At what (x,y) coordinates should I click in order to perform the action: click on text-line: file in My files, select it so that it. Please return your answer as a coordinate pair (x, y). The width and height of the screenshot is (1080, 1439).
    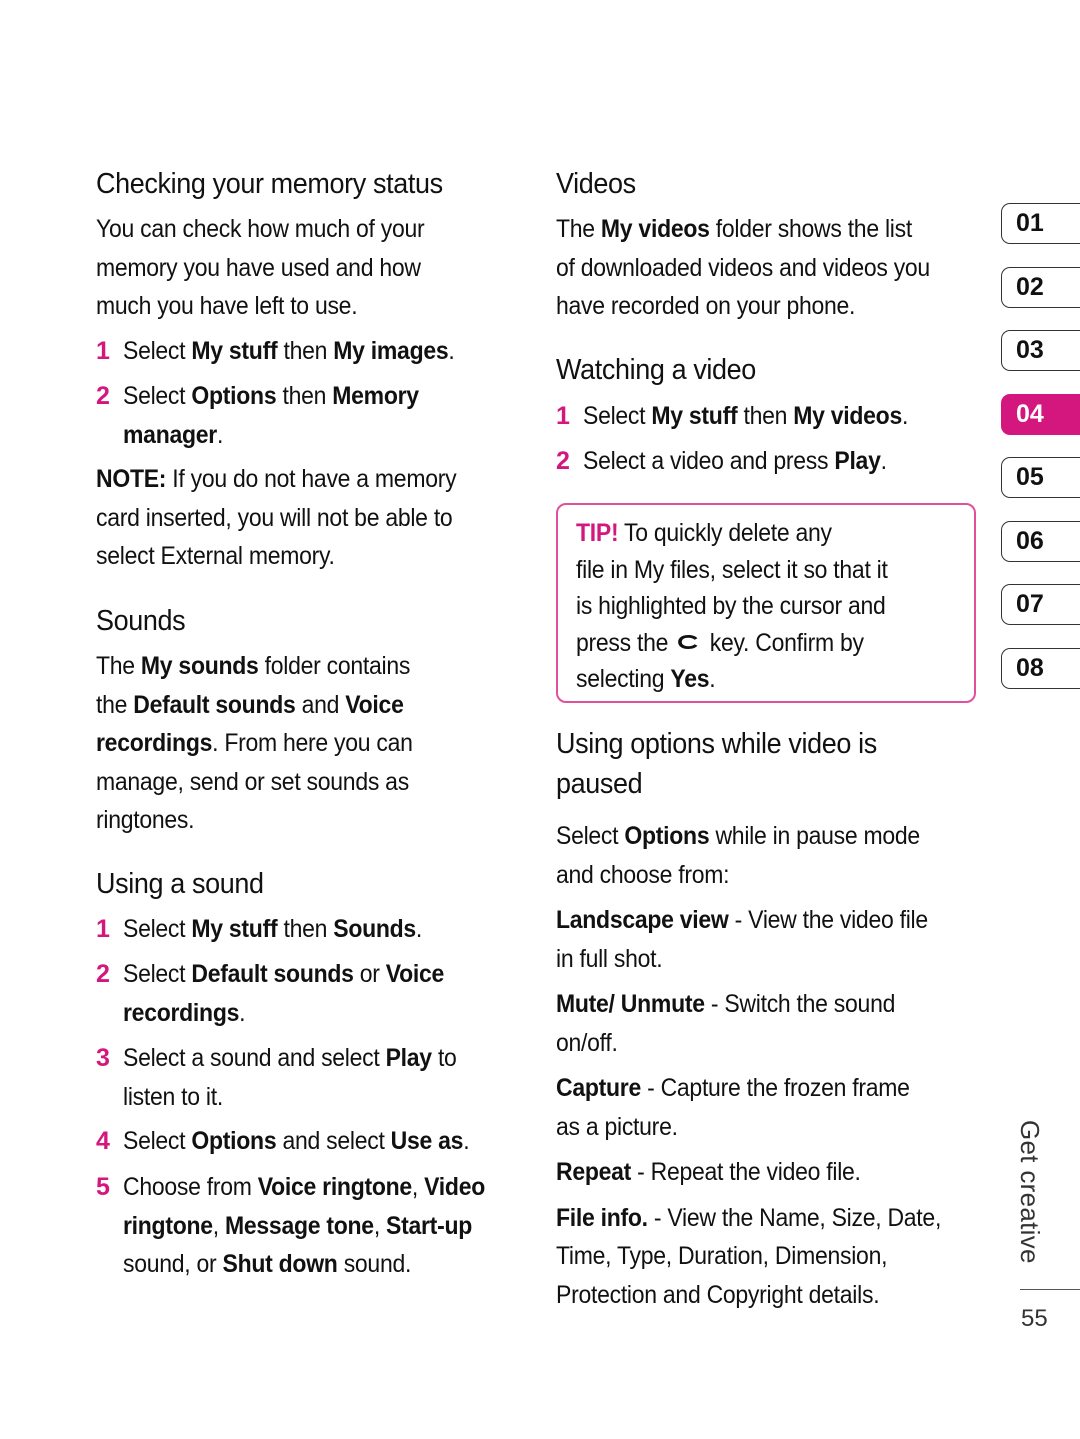
    Looking at the image, I should click on (732, 569).